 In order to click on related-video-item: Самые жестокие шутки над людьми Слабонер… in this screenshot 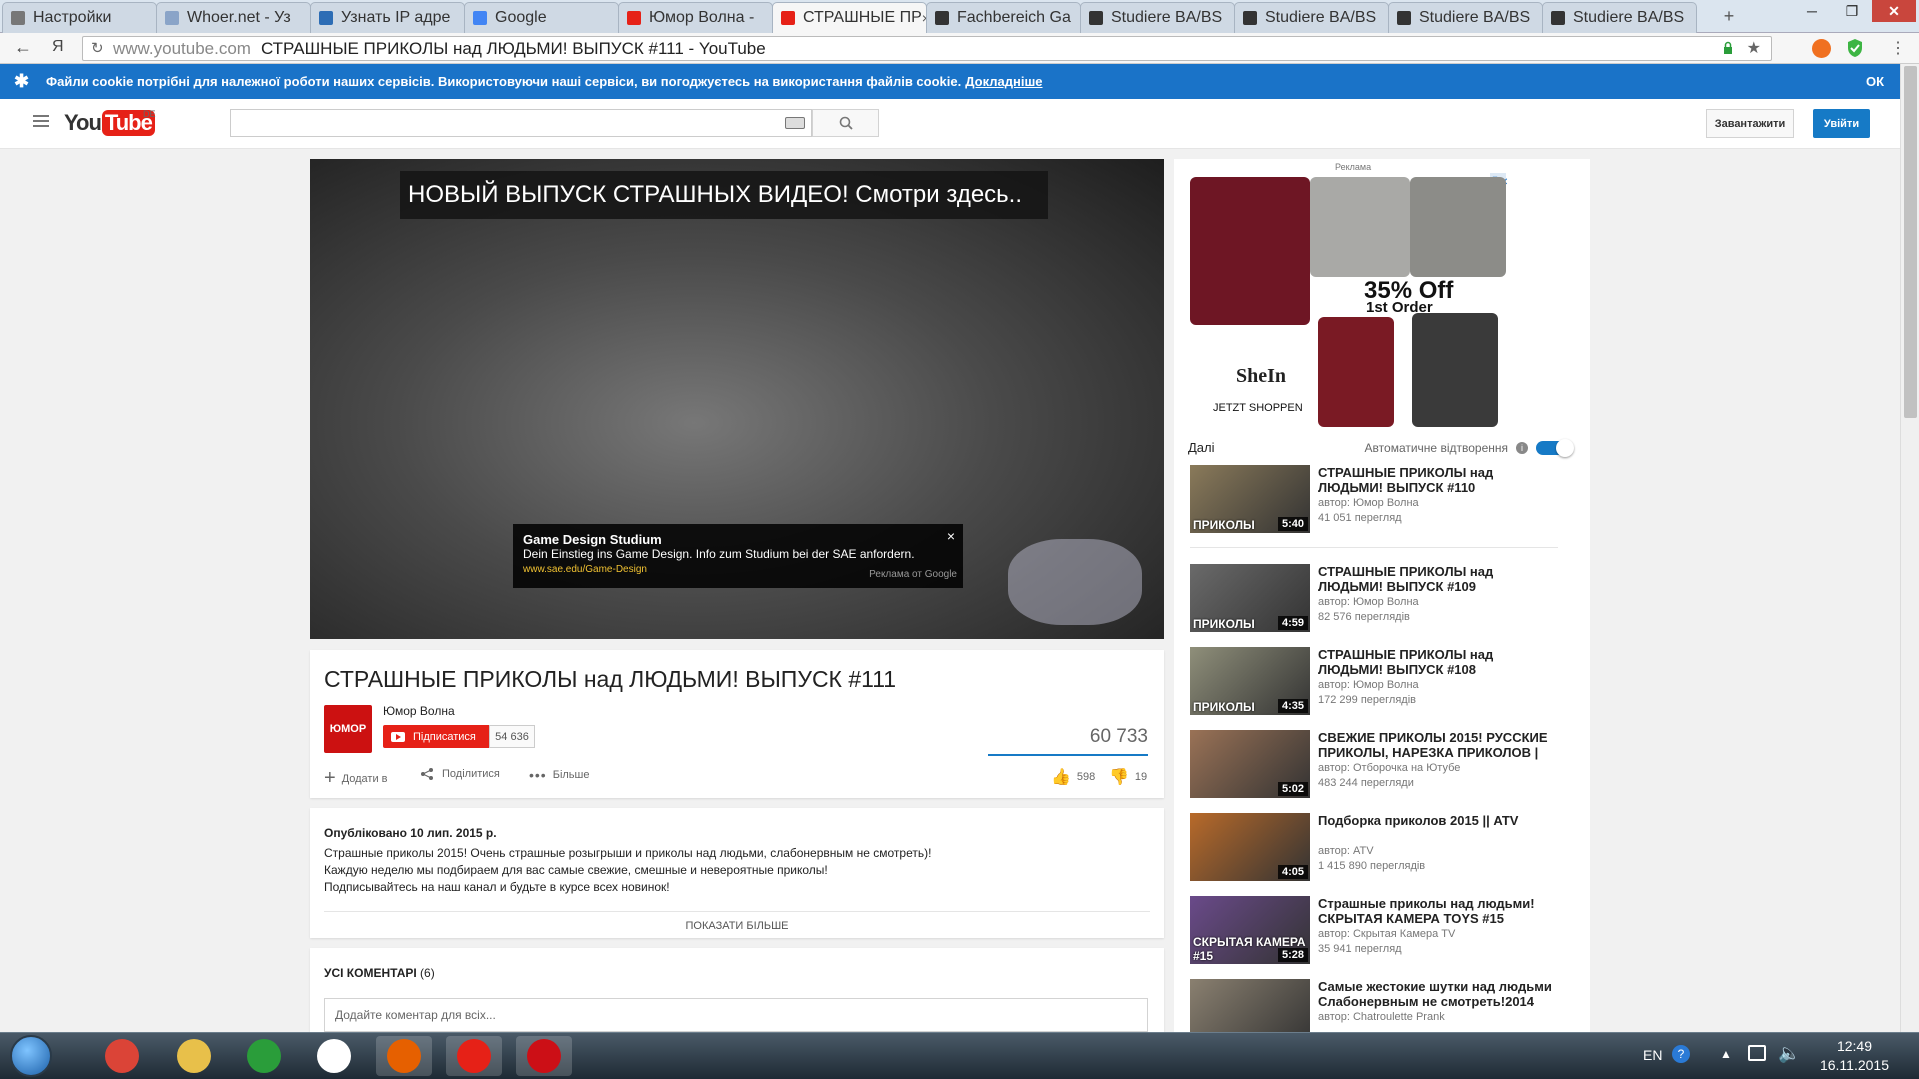, I will do `click(1374, 1009)`.